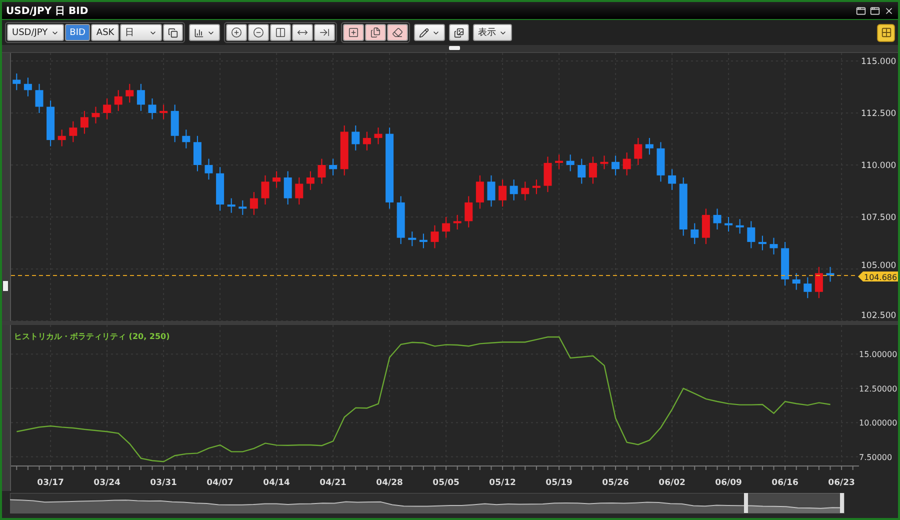 The width and height of the screenshot is (900, 520). I want to click on pane-handle, so click(454, 48).